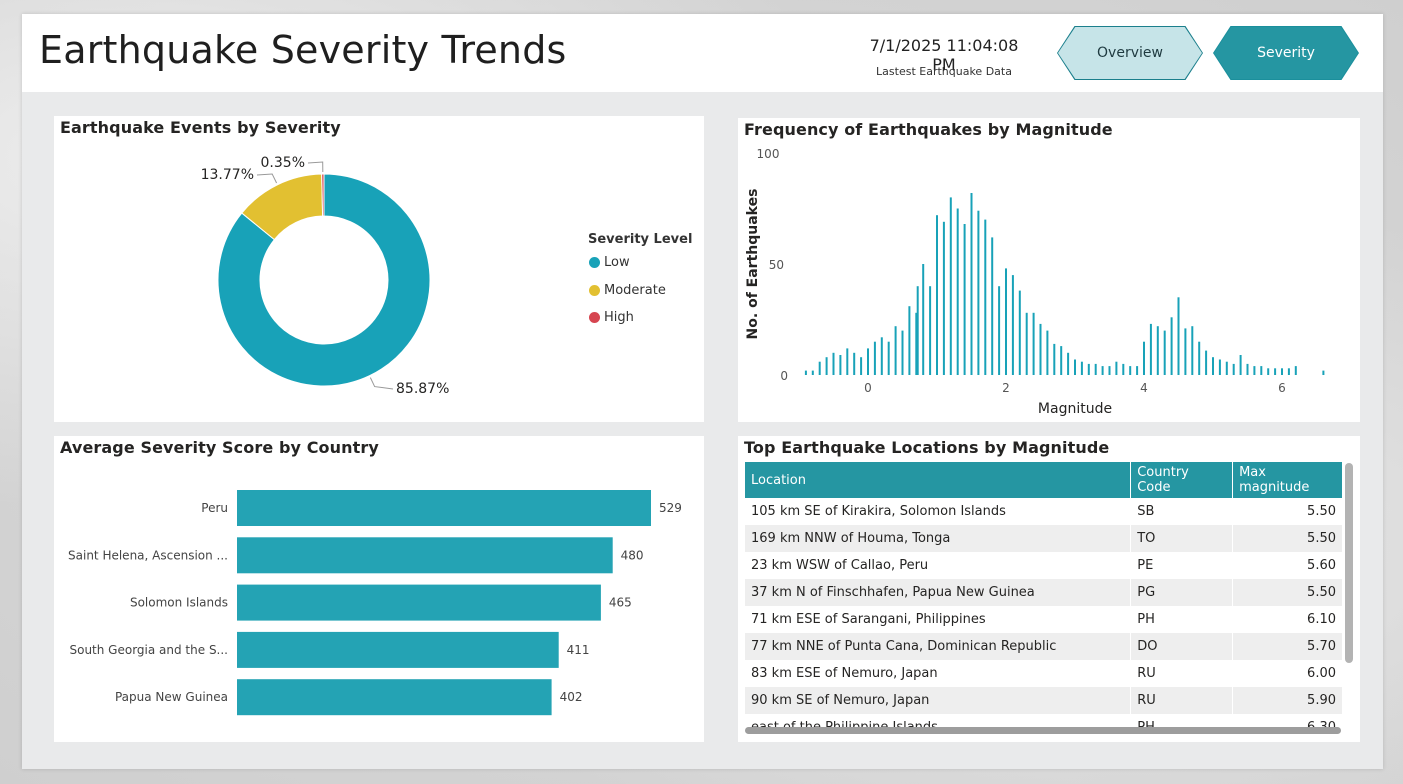 This screenshot has height=784, width=1403. What do you see at coordinates (1349, 563) in the screenshot?
I see `vertical-scrollbar` at bounding box center [1349, 563].